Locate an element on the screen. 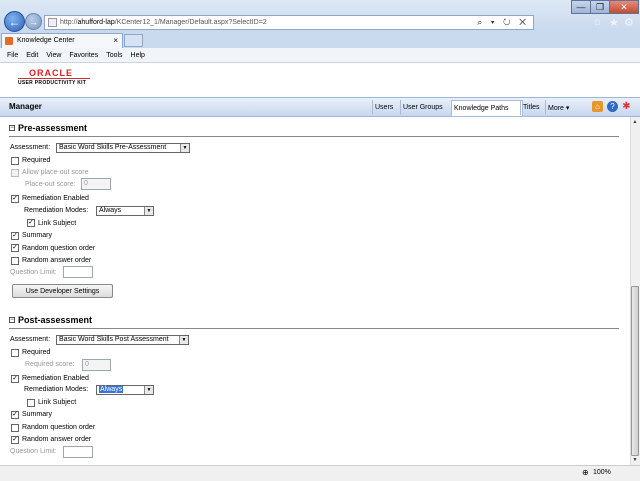 This screenshot has height=481, width=640. menu-bar: File Edit View Favorites Tools Help is located at coordinates (320, 55).